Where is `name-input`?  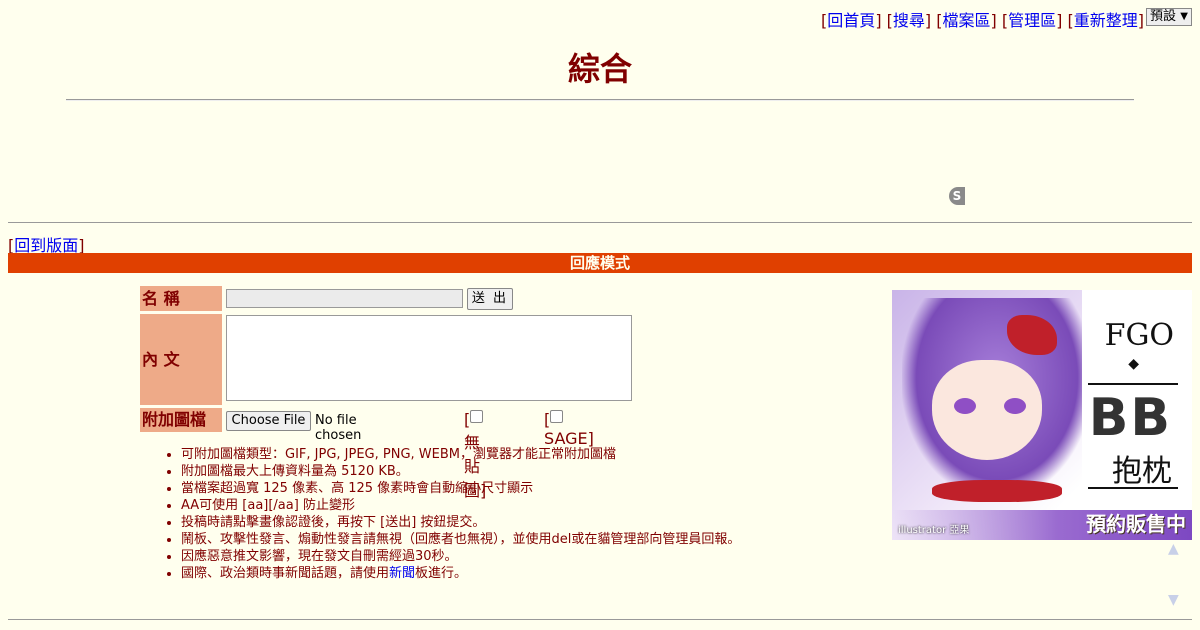 name-input is located at coordinates (344, 298).